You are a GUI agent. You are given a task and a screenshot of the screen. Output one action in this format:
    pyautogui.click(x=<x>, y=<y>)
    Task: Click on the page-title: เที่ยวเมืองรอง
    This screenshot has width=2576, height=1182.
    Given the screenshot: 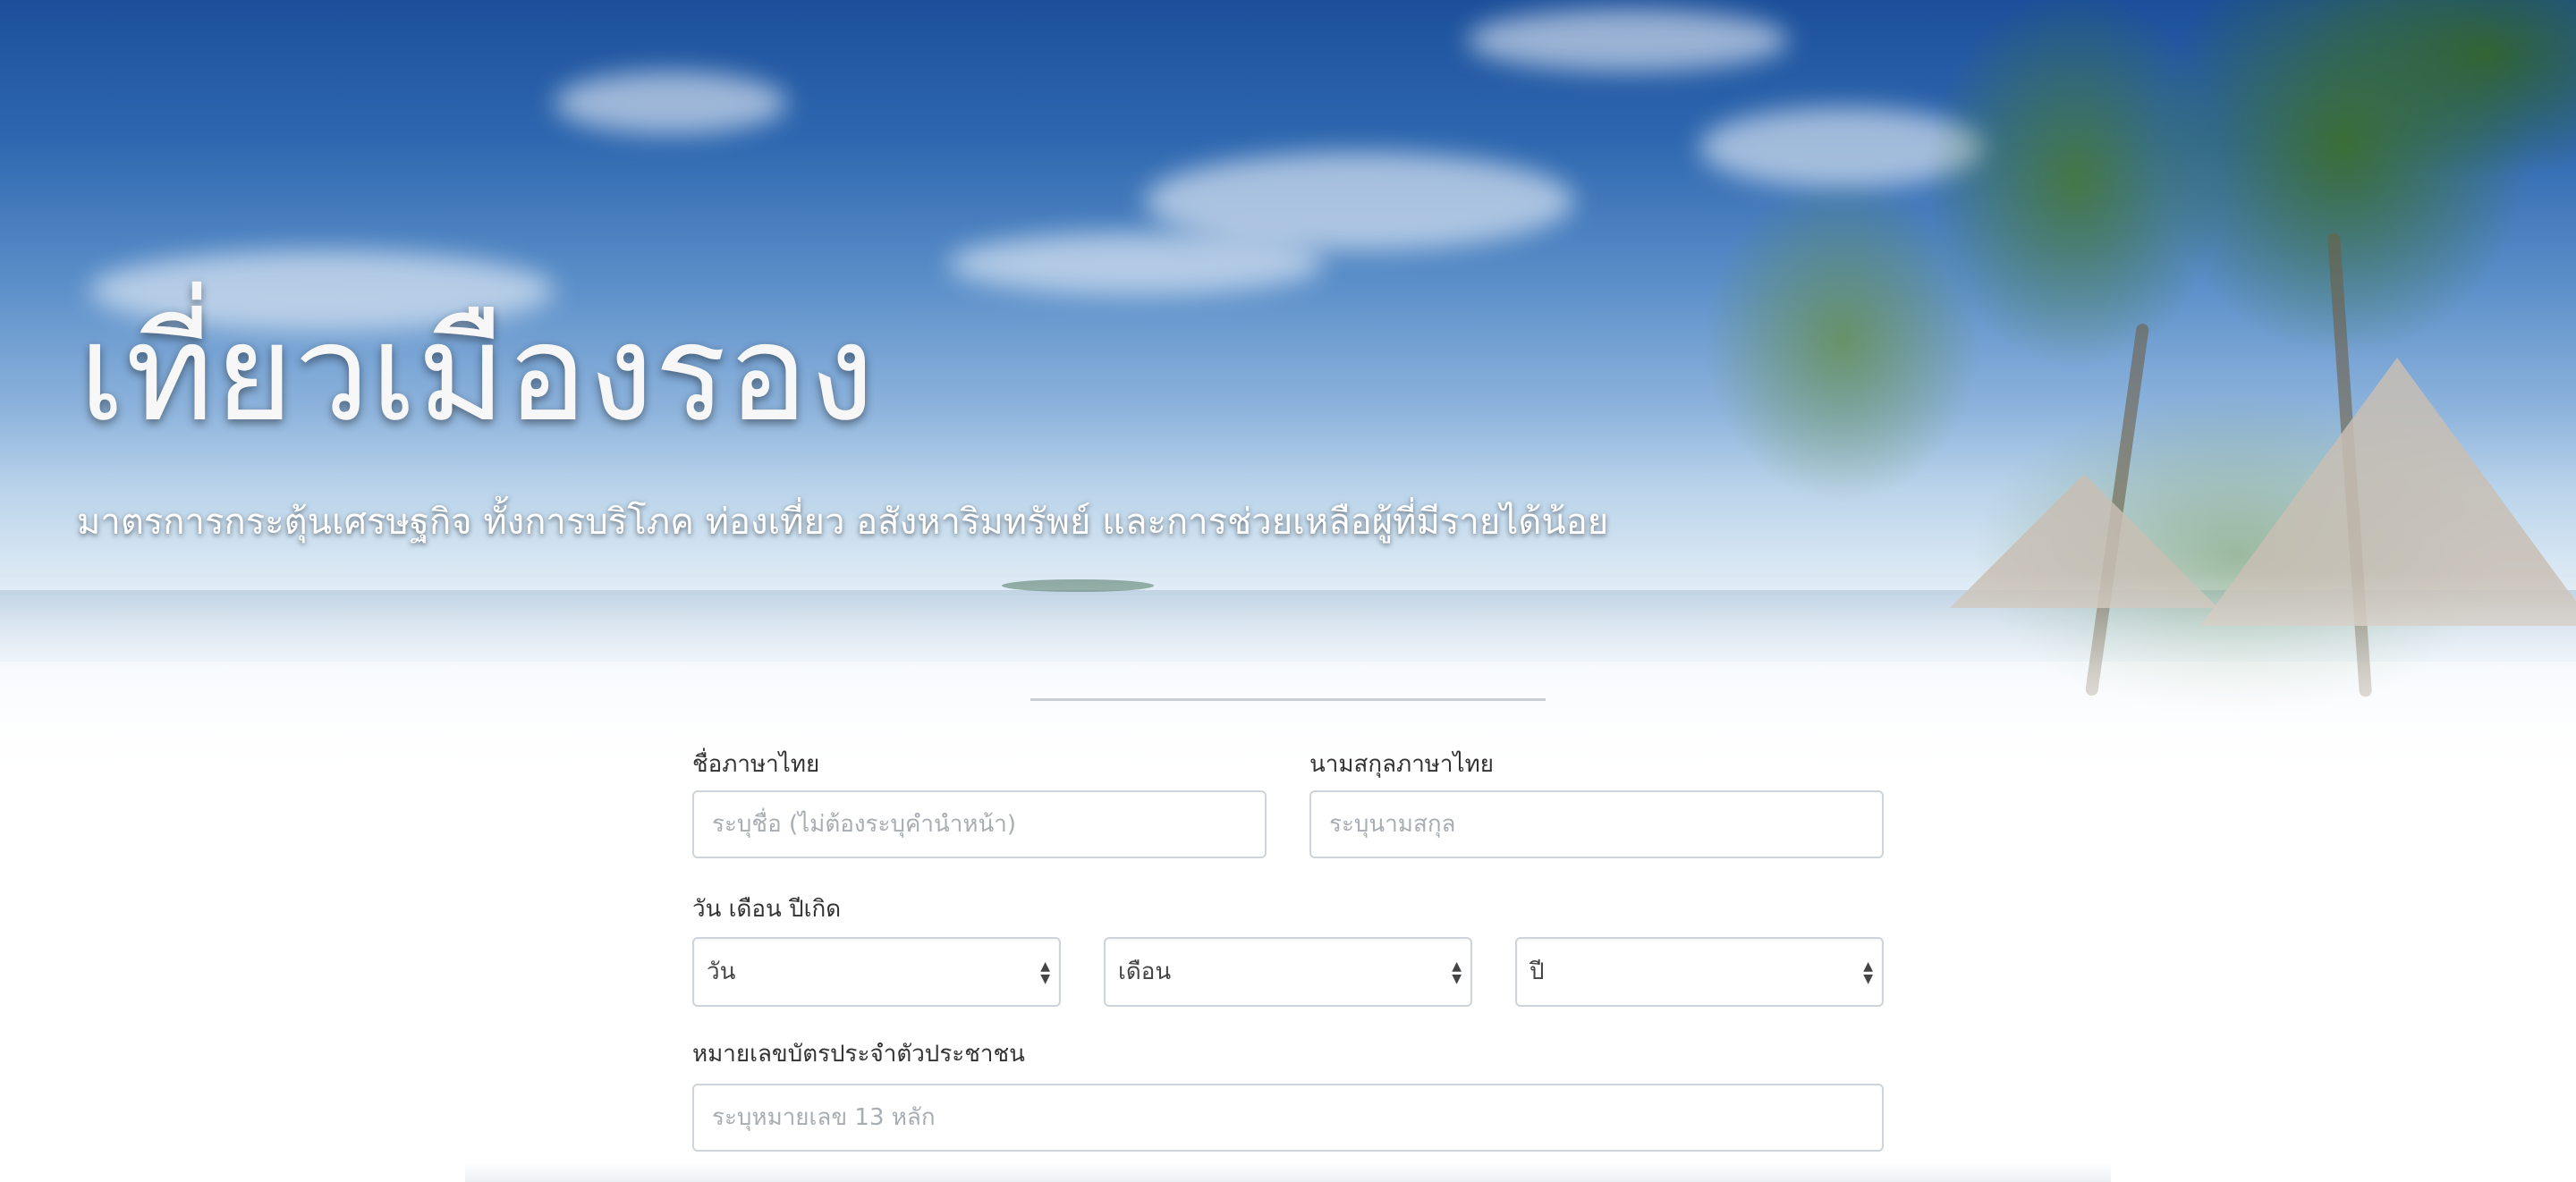 What is the action you would take?
    pyautogui.click(x=477, y=374)
    